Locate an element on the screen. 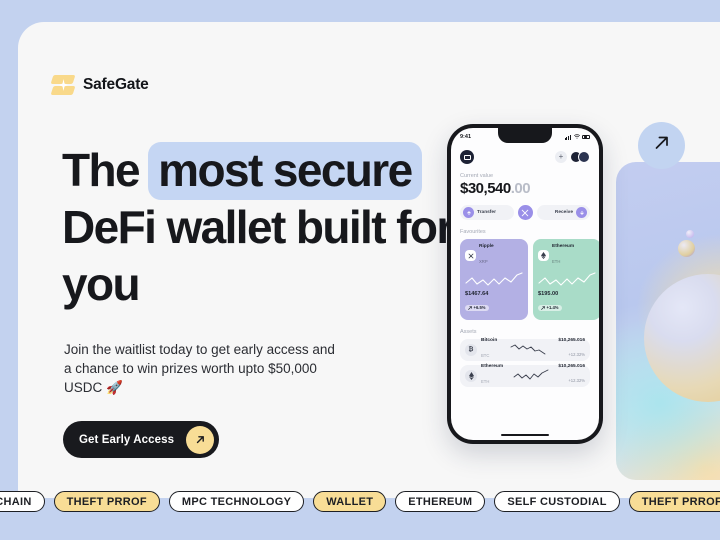 The width and height of the screenshot is (720, 540). asset-symbol: BTC is located at coordinates (485, 356).